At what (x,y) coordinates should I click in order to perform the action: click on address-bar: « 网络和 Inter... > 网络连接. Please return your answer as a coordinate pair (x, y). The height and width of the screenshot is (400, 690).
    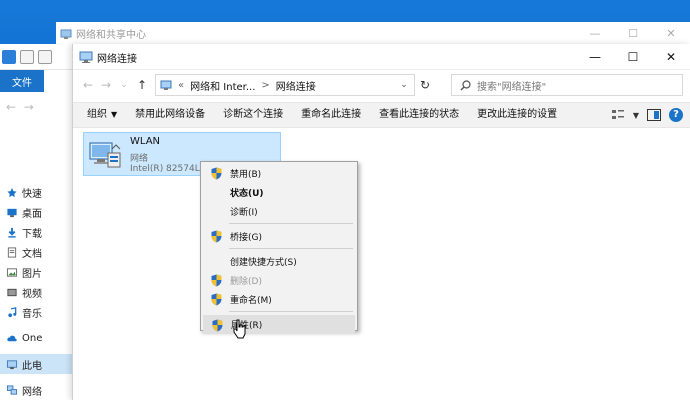
    Looking at the image, I should click on (285, 85).